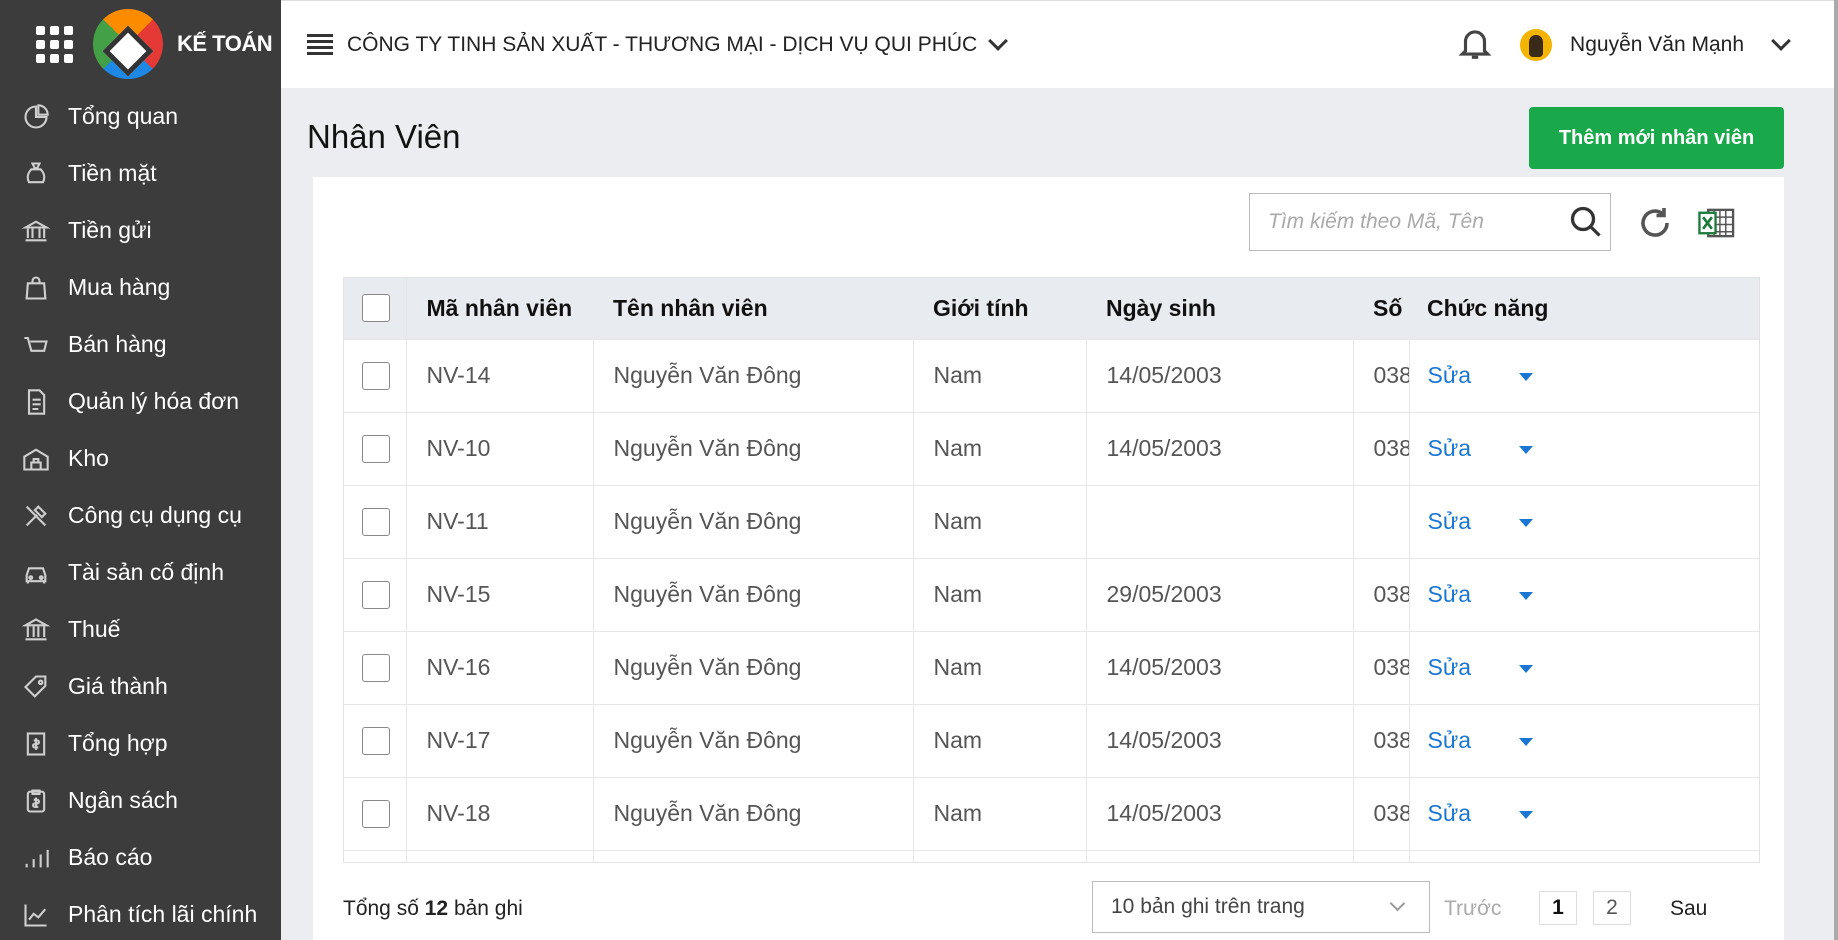 The width and height of the screenshot is (1838, 940). Describe the element at coordinates (36, 174) in the screenshot. I see `money-bag-icon` at that location.